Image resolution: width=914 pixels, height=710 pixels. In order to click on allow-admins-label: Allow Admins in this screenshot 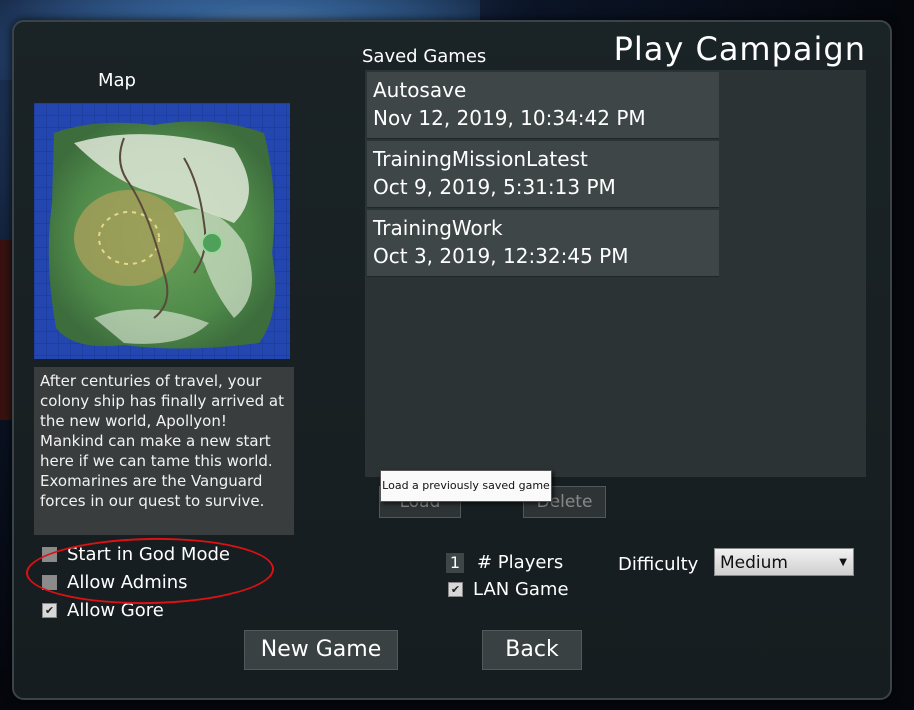, I will do `click(127, 582)`.